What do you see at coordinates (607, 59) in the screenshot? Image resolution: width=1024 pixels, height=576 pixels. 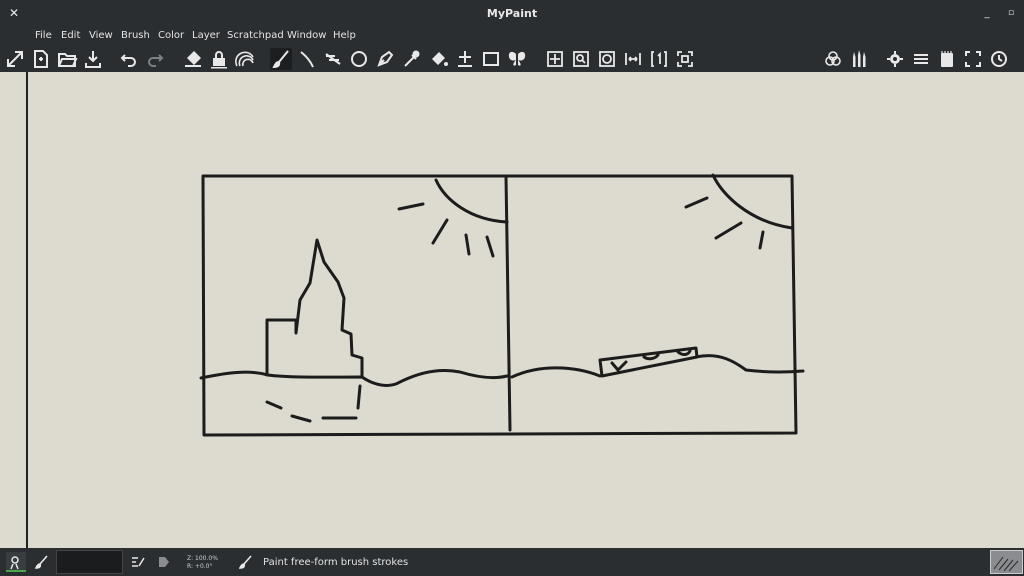 I see `rotate-view-icon` at bounding box center [607, 59].